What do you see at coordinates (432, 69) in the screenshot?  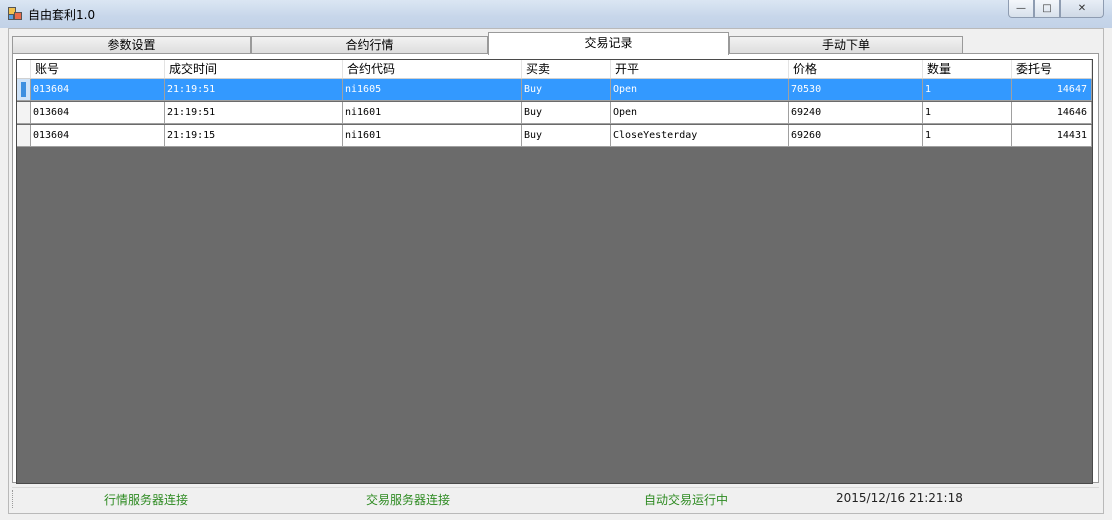 I see `column-header-contract-code: 合约代码` at bounding box center [432, 69].